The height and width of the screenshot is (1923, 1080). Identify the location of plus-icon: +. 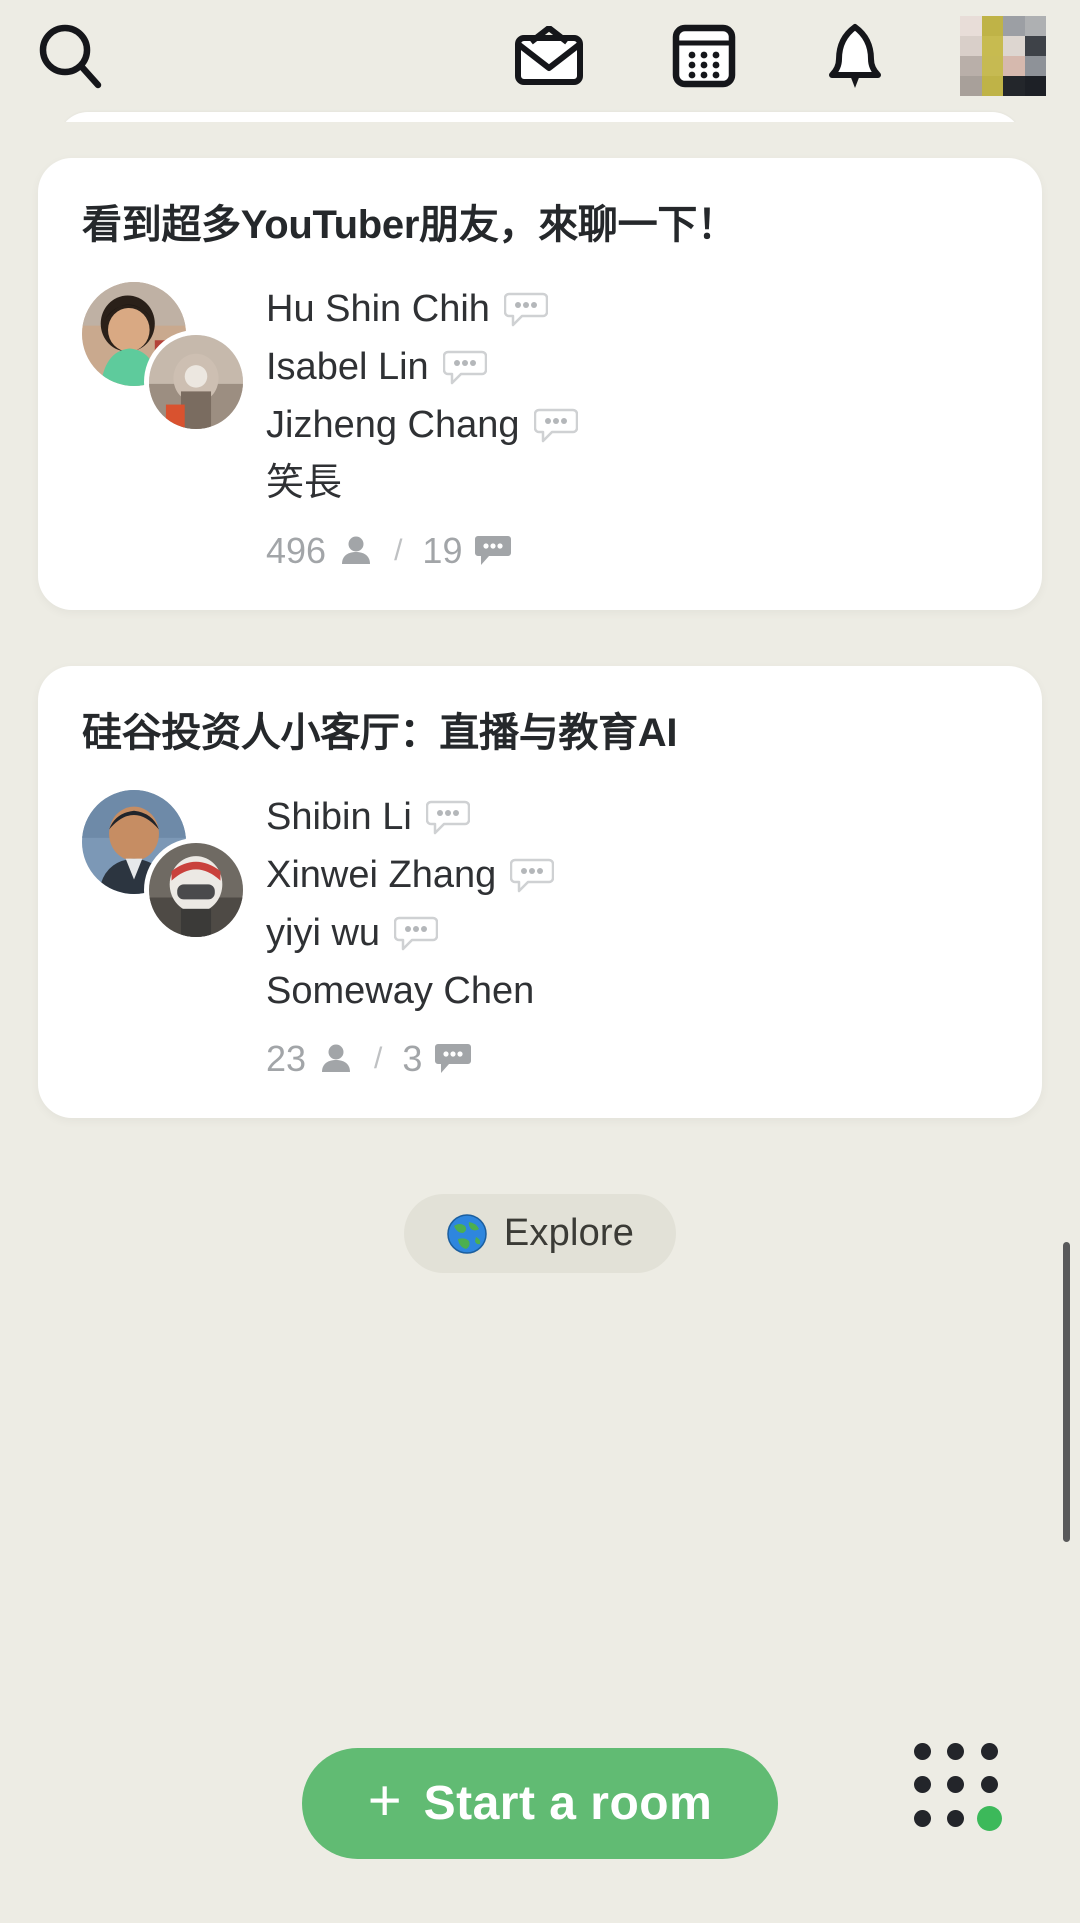
(384, 1800).